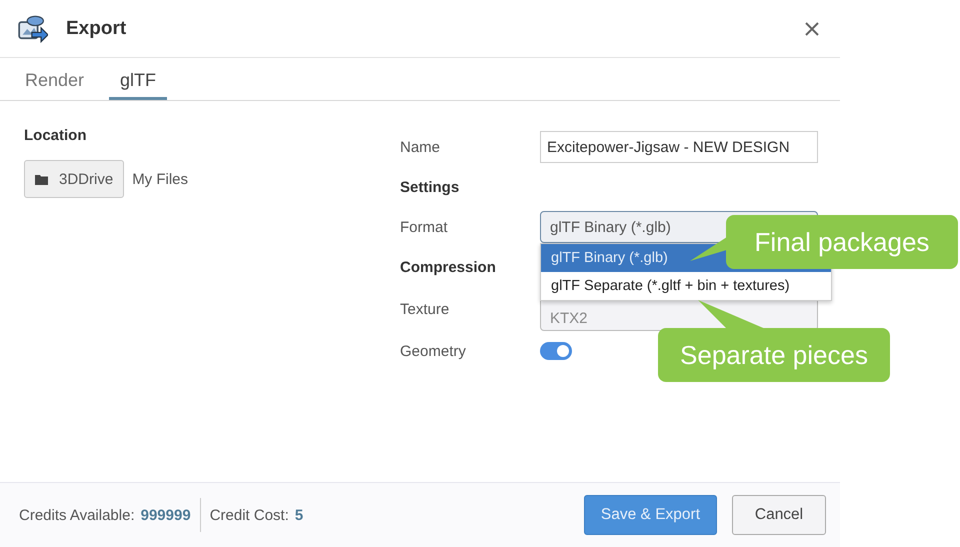 Image resolution: width=960 pixels, height=547 pixels. What do you see at coordinates (299, 515) in the screenshot?
I see `cost-value: 5` at bounding box center [299, 515].